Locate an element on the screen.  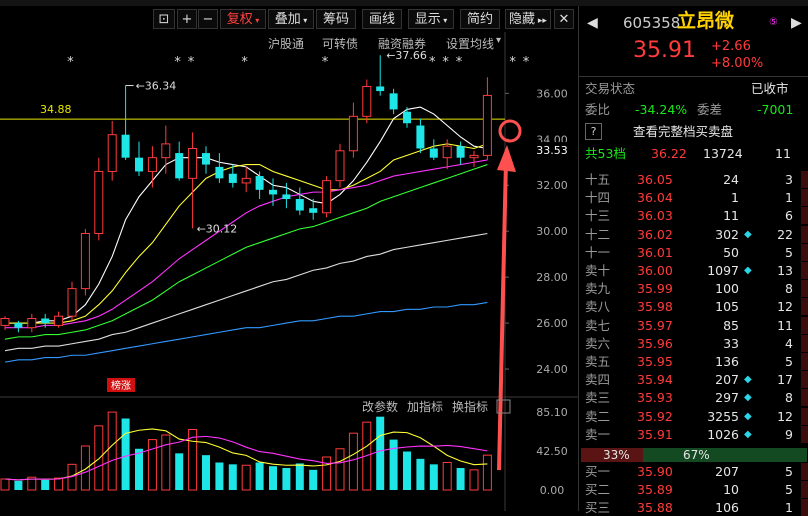
ask-row: 卖二 35.92 3255 12 ◆ is located at coordinates (693, 416).